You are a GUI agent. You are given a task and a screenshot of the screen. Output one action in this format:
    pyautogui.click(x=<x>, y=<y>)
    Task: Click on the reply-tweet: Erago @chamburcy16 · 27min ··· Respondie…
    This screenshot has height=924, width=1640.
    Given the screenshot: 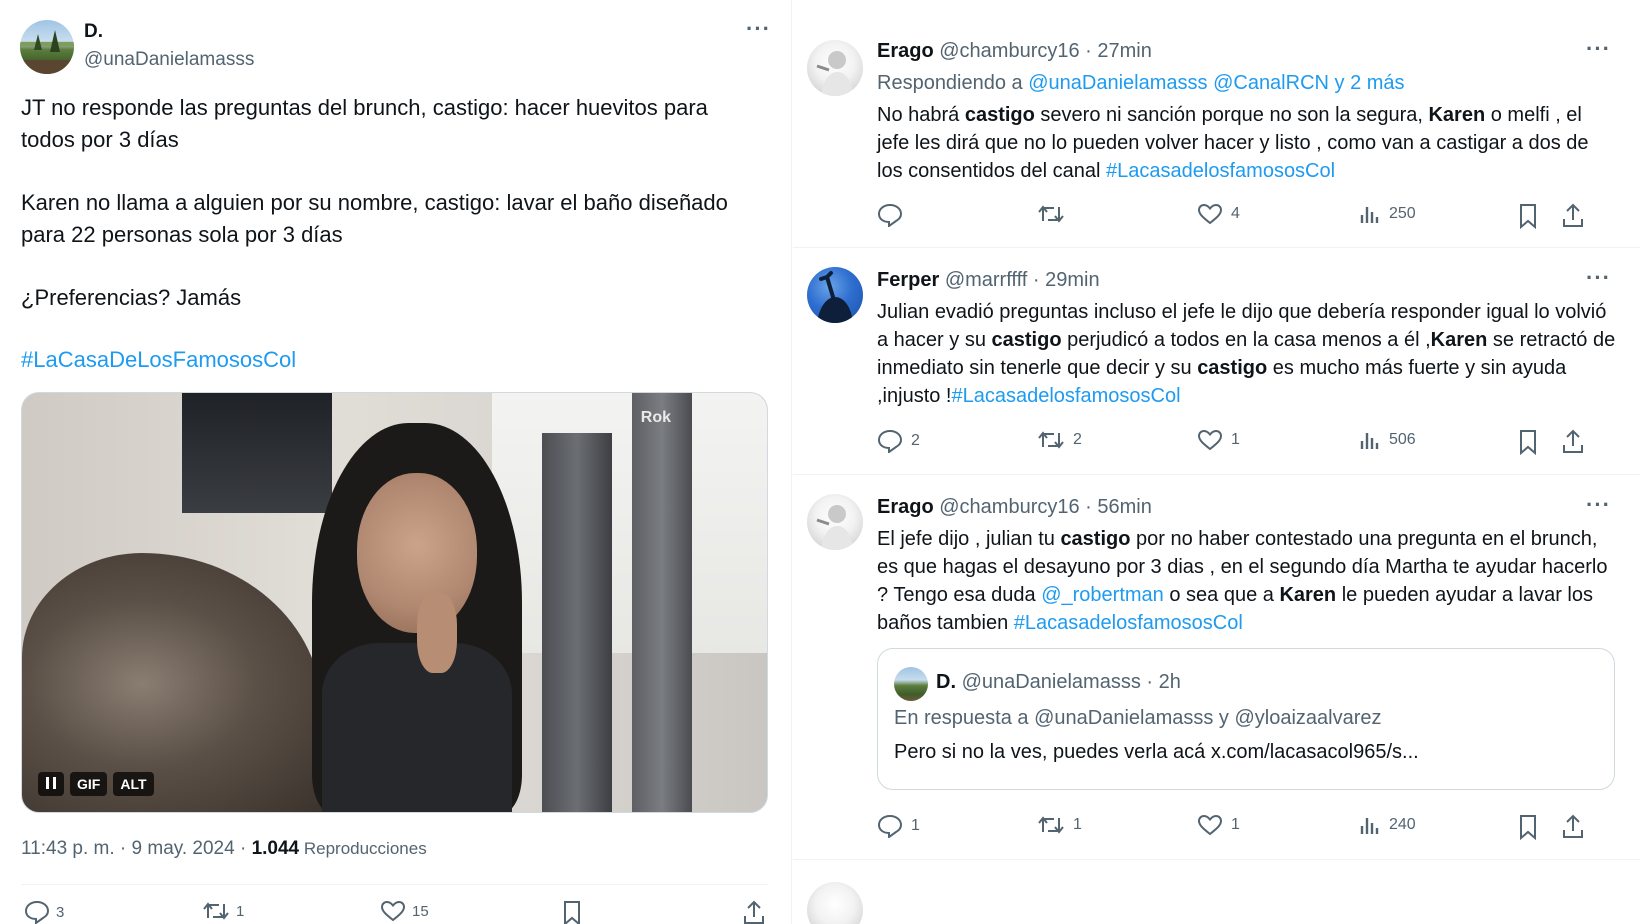 What is the action you would take?
    pyautogui.click(x=1216, y=124)
    